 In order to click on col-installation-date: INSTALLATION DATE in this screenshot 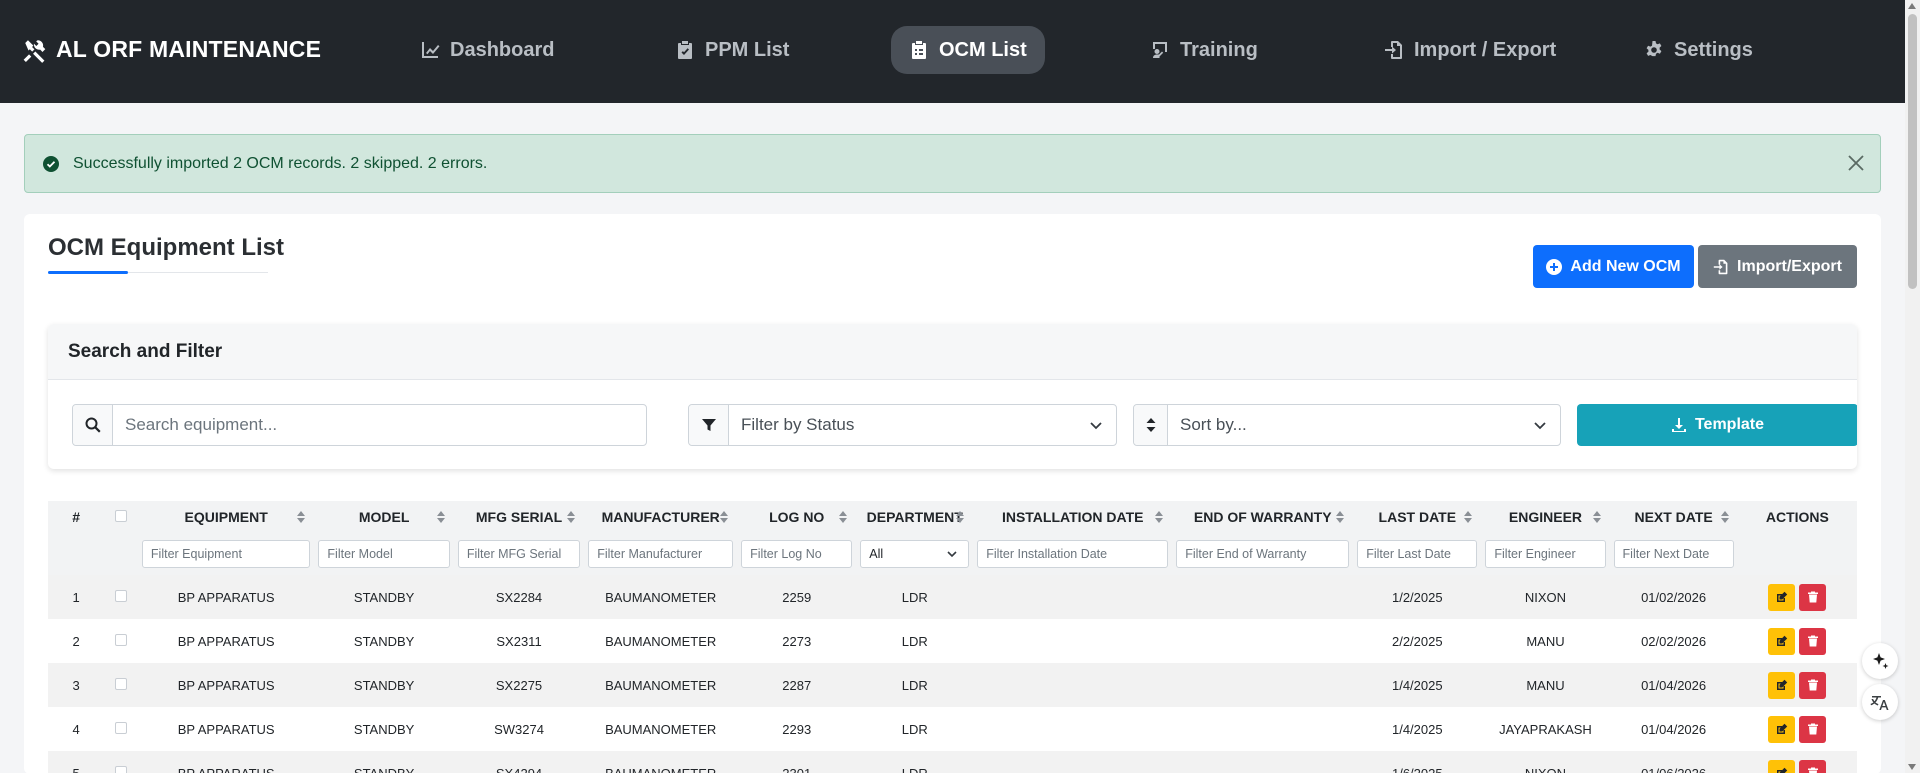, I will do `click(1073, 517)`.